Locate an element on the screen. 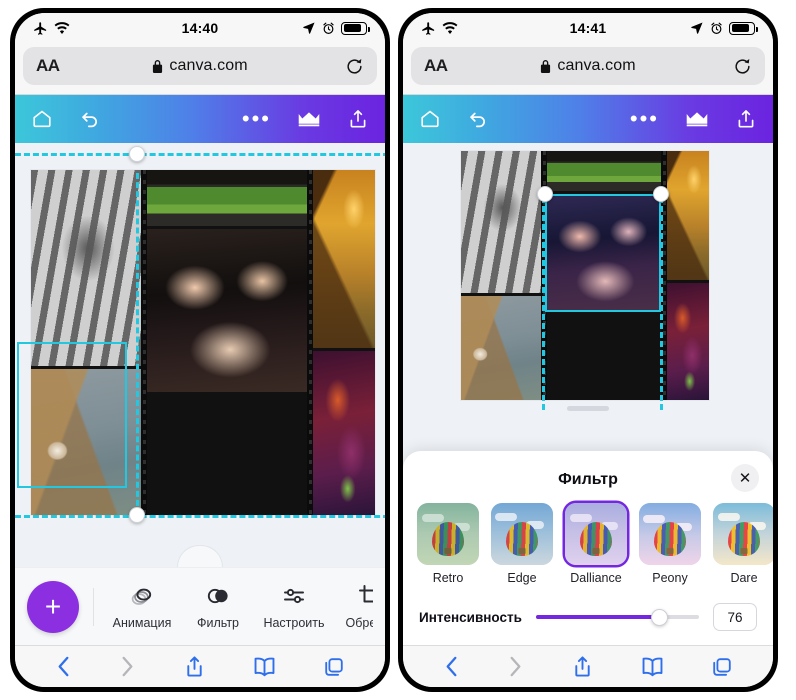  toolbar-divider is located at coordinates (93, 606).